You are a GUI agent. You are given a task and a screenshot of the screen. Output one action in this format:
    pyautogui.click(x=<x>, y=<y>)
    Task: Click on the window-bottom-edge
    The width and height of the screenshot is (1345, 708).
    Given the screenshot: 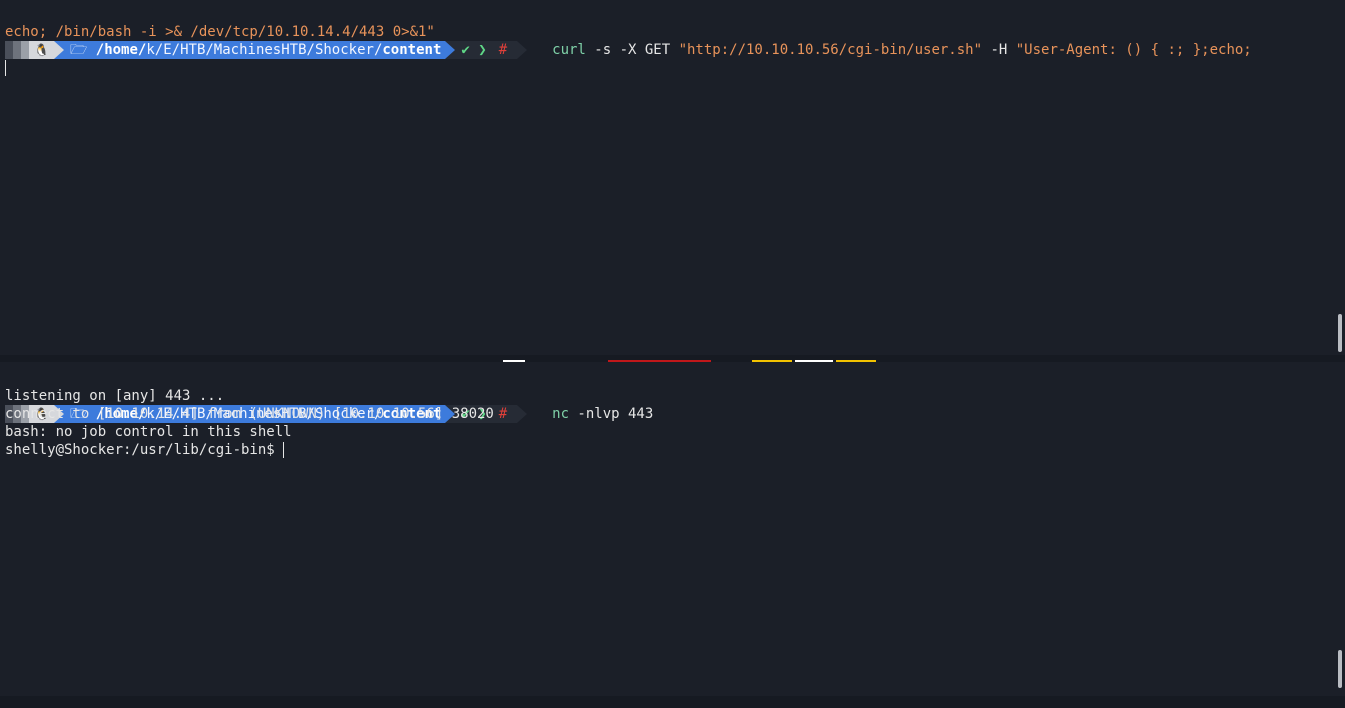 What is the action you would take?
    pyautogui.click(x=672, y=702)
    